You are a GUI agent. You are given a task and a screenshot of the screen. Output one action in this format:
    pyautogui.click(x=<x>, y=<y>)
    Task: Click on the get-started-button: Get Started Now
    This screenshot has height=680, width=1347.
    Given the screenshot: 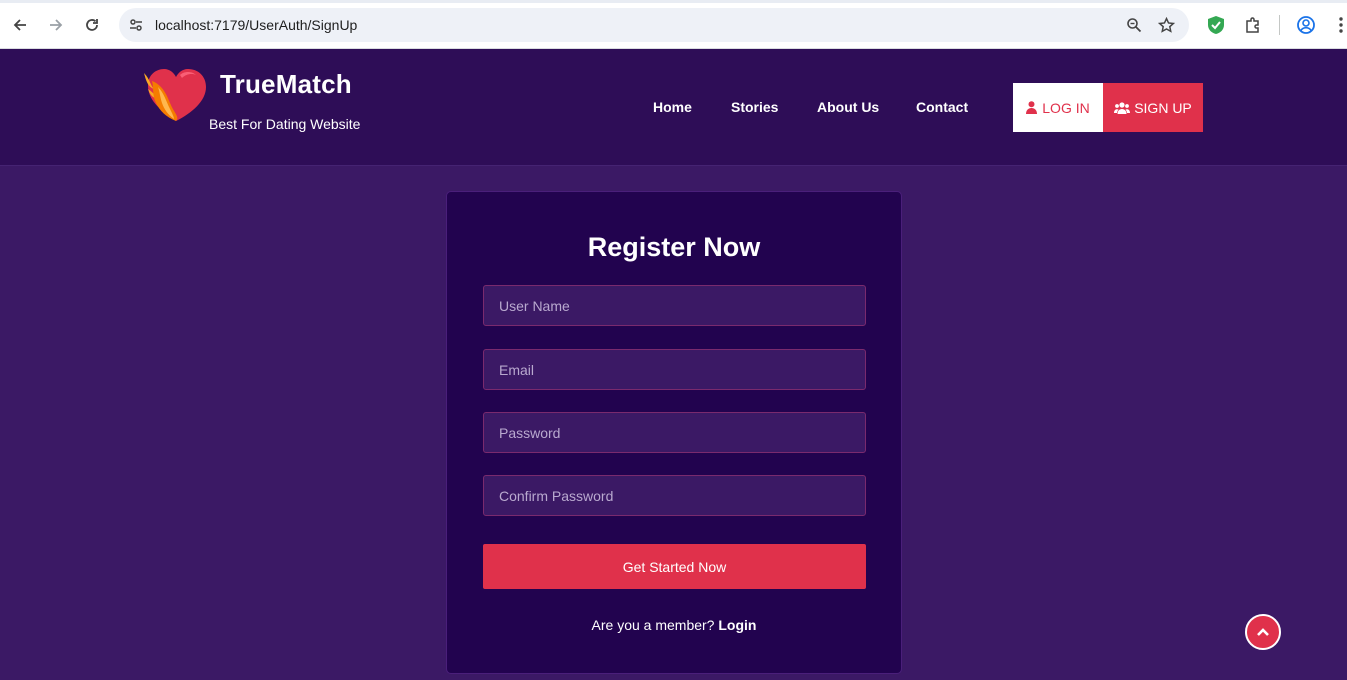 What is the action you would take?
    pyautogui.click(x=674, y=566)
    